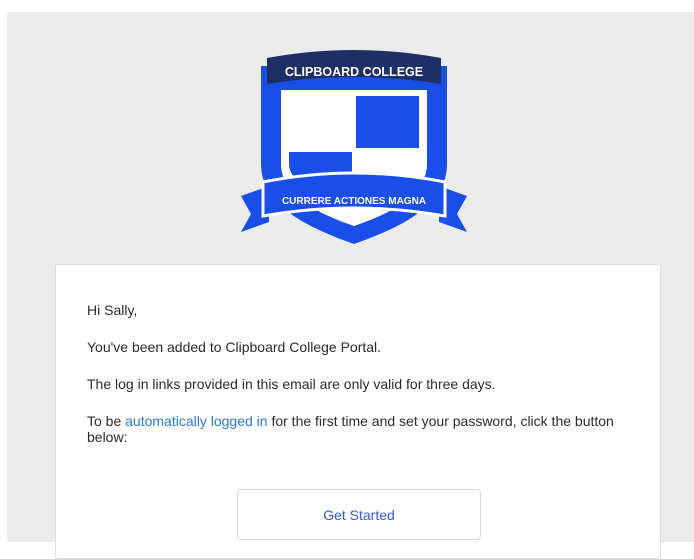 The width and height of the screenshot is (694, 559). Describe the element at coordinates (106, 421) in the screenshot. I see `login-prefix-text: To be` at that location.